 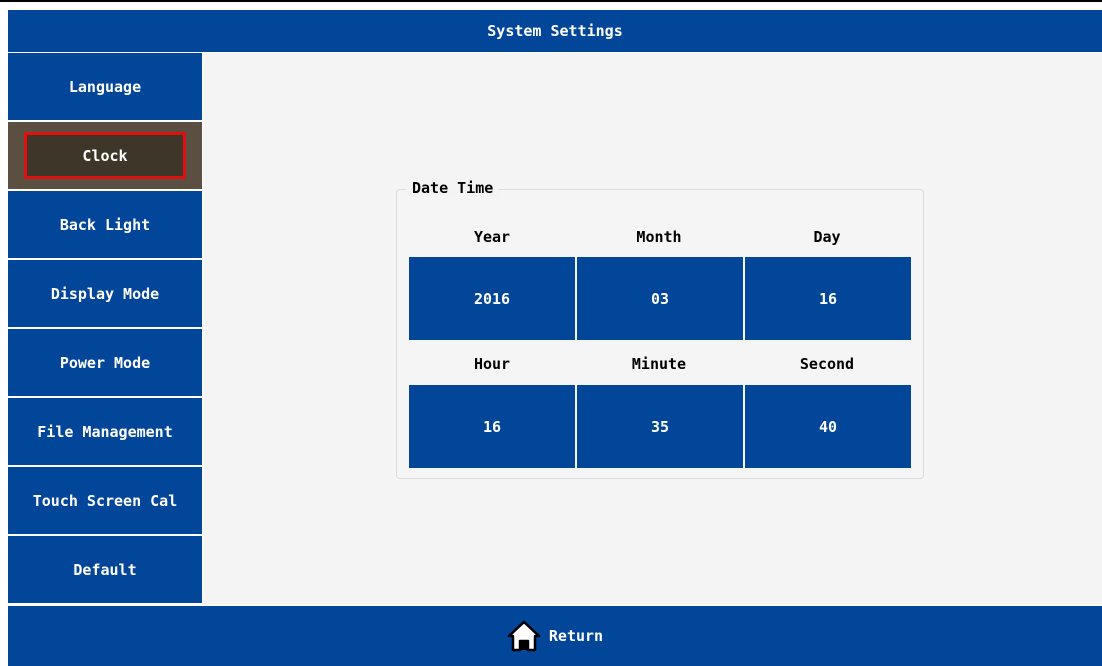 What do you see at coordinates (524, 636) in the screenshot?
I see `home-icon` at bounding box center [524, 636].